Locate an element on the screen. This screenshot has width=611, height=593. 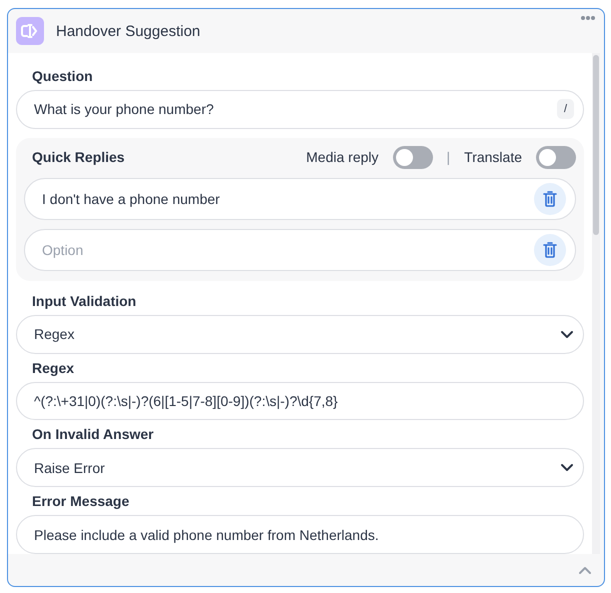
more-icon is located at coordinates (588, 18).